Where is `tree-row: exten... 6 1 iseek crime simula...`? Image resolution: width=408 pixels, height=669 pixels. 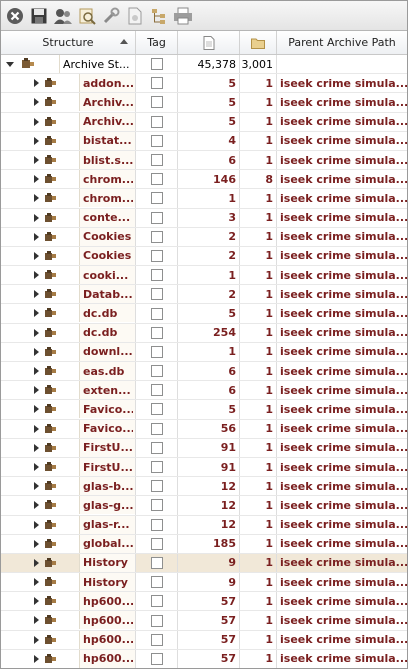
tree-row: exten... 6 1 iseek crime simula... is located at coordinates (204, 391).